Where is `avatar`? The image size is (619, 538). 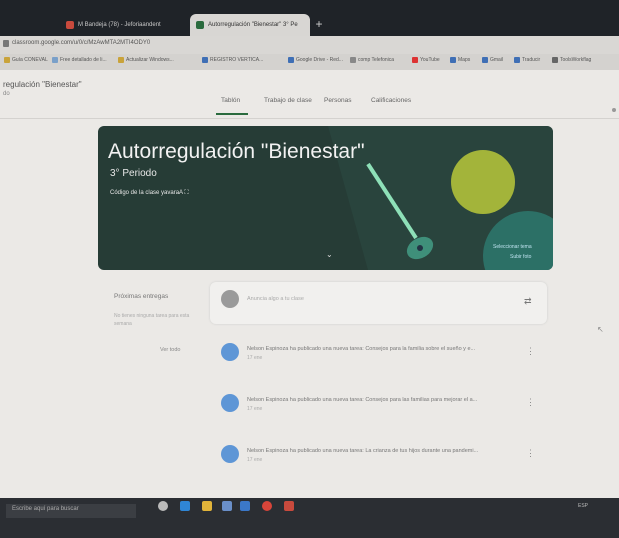
avatar is located at coordinates (230, 299).